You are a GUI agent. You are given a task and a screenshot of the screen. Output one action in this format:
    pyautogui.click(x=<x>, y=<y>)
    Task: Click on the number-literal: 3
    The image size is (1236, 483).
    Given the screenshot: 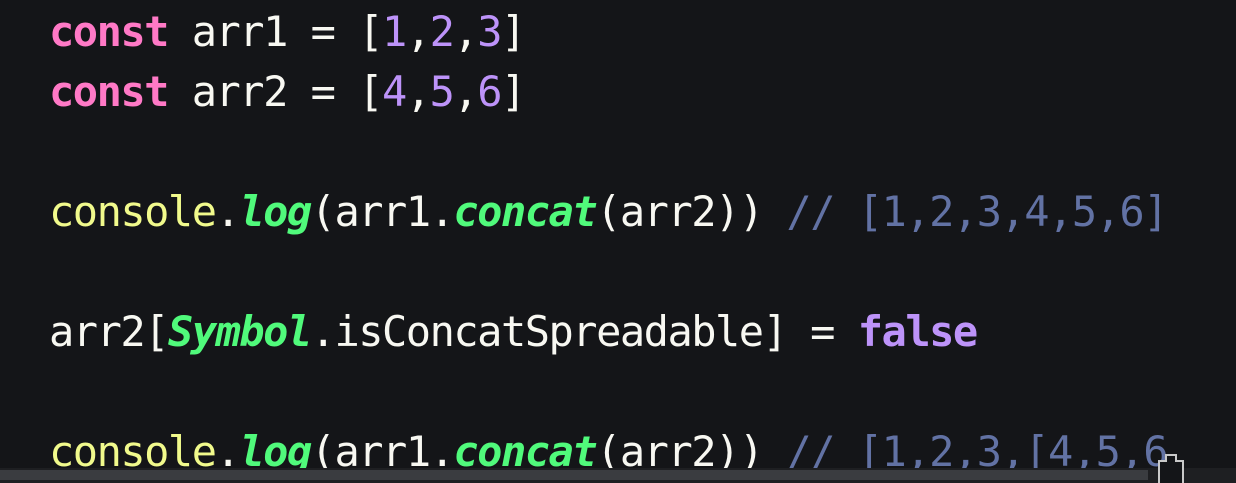 What is the action you would take?
    pyautogui.click(x=489, y=31)
    